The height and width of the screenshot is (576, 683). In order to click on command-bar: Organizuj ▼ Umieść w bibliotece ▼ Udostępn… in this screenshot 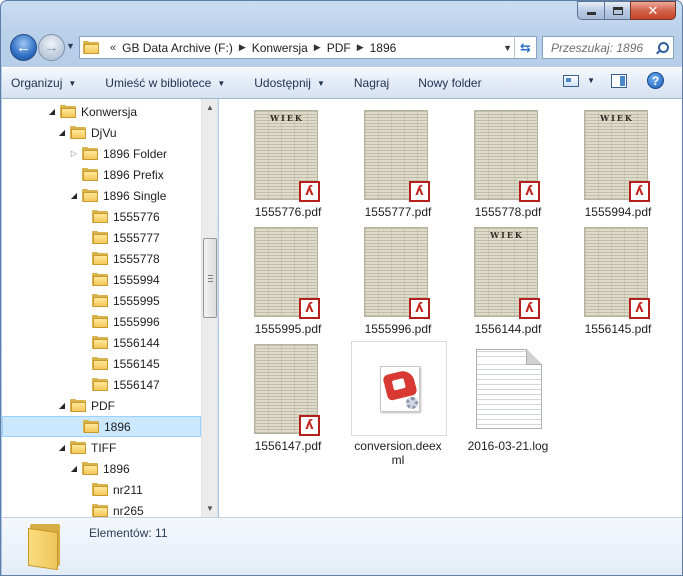, I will do `click(342, 83)`.